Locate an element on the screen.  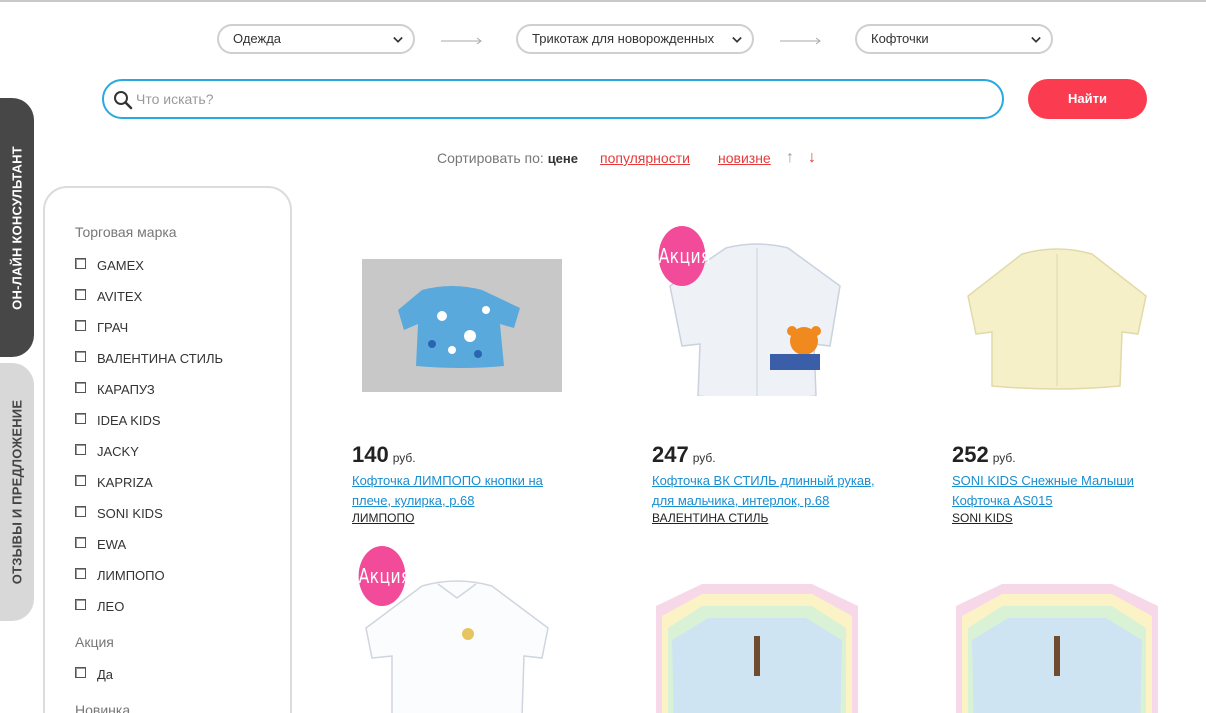
online-consultant-label: ОН-ЛАЙН КОНСУЛЬТАНТ is located at coordinates (17, 227).